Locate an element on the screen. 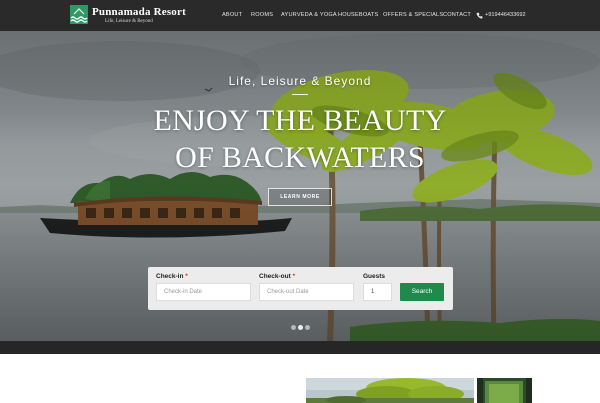 The width and height of the screenshot is (600, 403). checkin-label-text: Check-in is located at coordinates (170, 276).